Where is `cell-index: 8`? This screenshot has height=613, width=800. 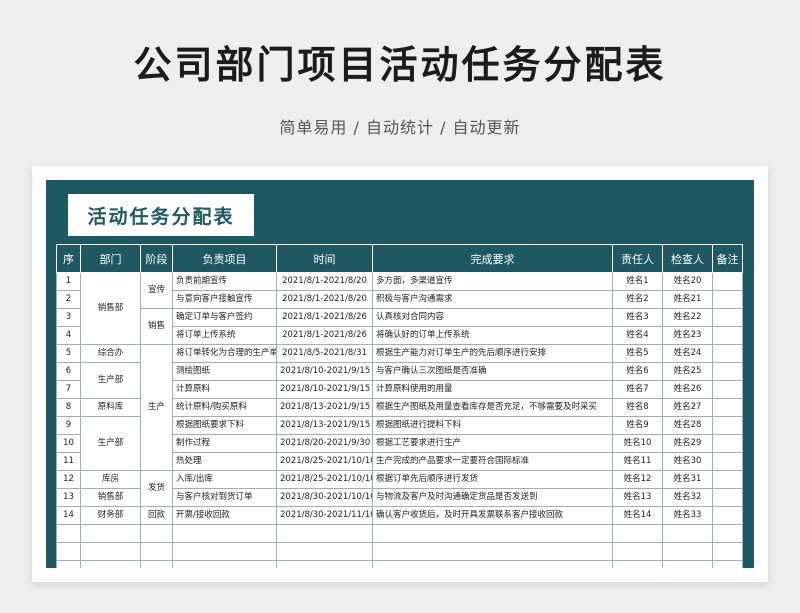 cell-index: 8 is located at coordinates (68, 407).